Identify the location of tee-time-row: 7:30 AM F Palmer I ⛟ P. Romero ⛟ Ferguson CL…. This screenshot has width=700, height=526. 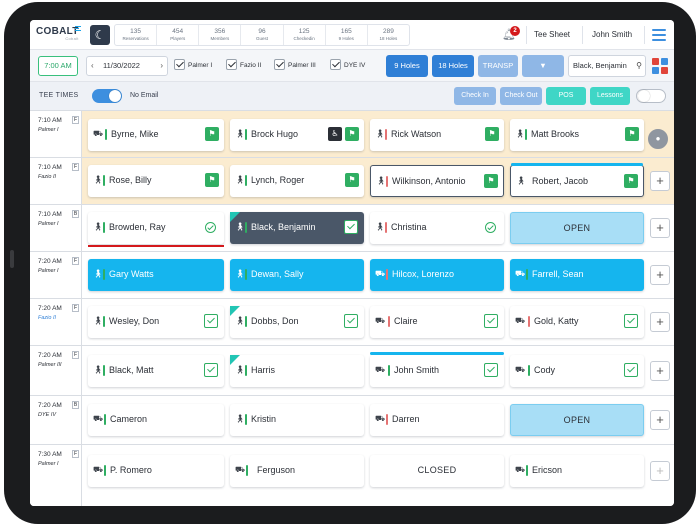
(352, 475).